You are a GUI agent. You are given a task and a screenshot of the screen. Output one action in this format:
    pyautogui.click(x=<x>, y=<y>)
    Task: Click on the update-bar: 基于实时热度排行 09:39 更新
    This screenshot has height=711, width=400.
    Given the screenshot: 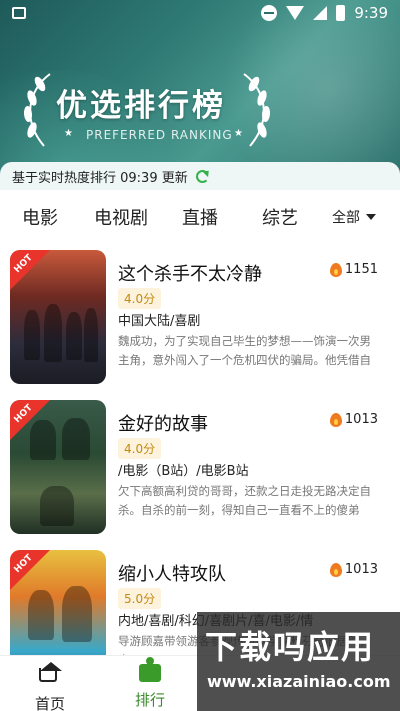 What is the action you would take?
    pyautogui.click(x=200, y=176)
    